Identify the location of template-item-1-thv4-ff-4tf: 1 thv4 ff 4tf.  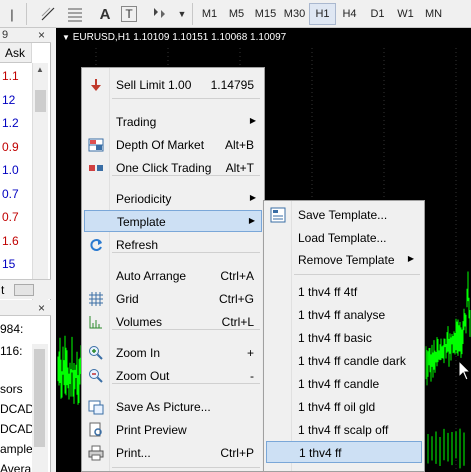
(344, 292).